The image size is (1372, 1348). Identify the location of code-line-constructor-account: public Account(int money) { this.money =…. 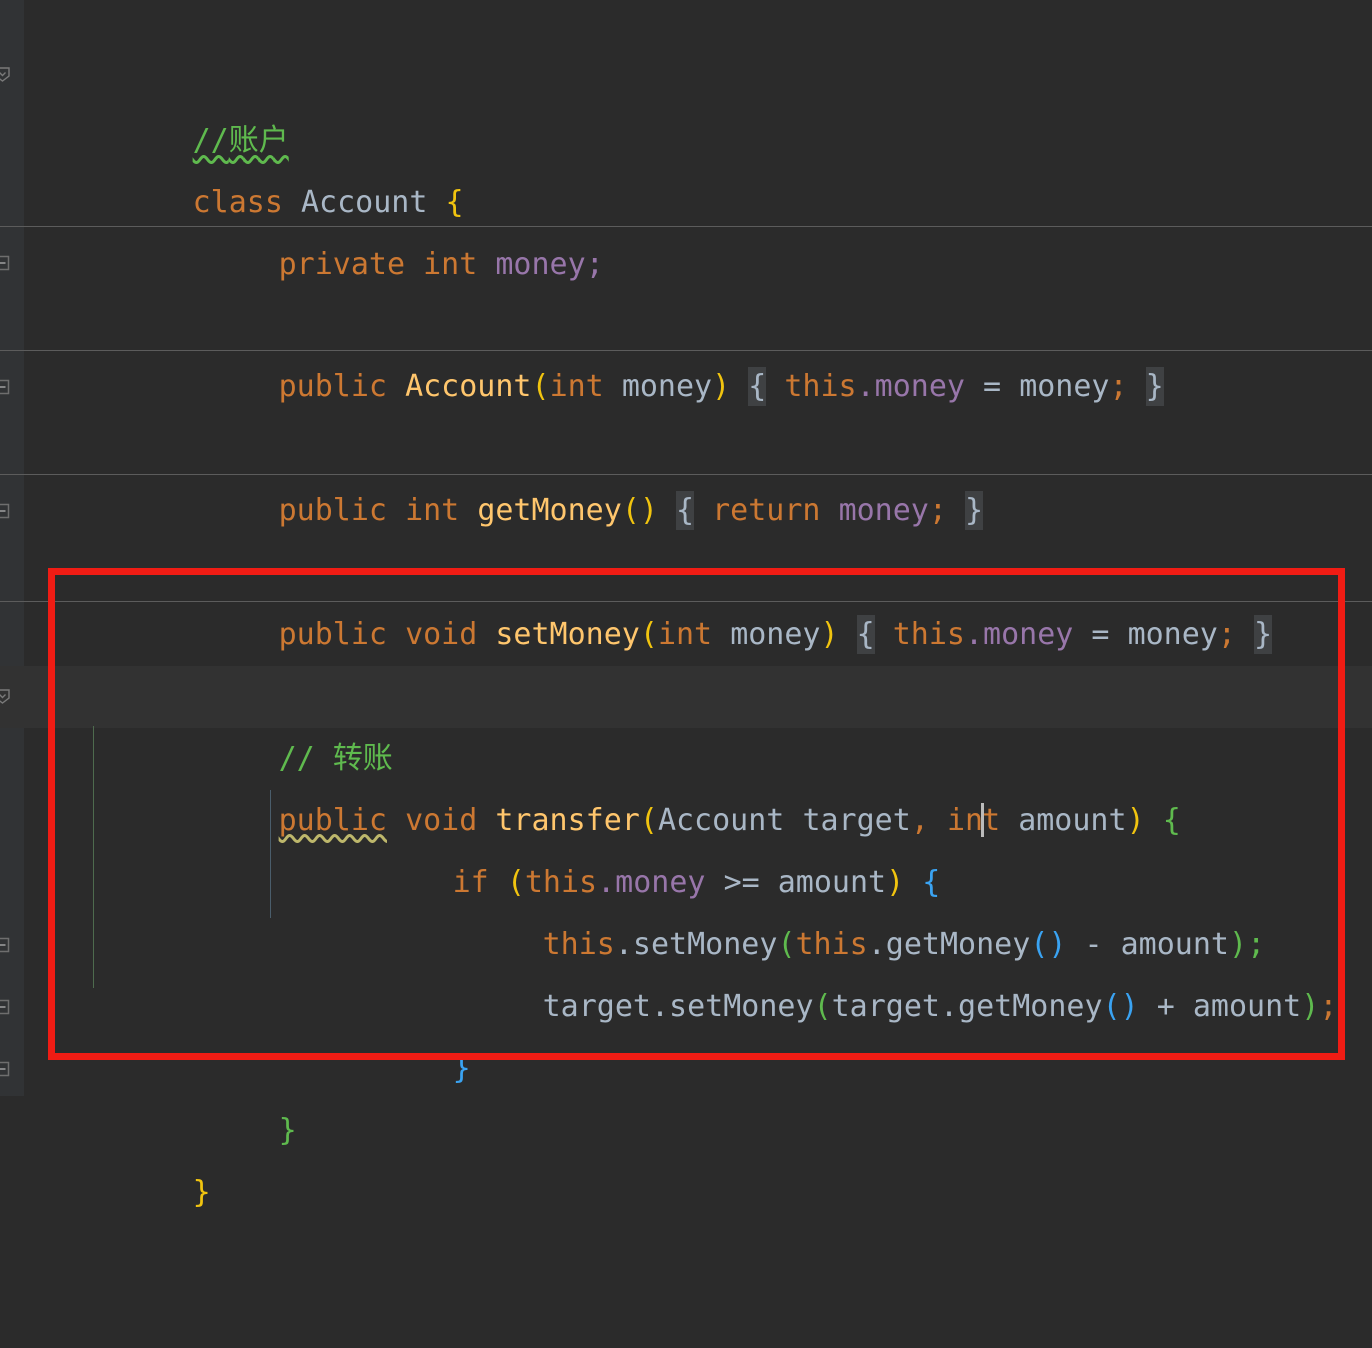
(686, 319).